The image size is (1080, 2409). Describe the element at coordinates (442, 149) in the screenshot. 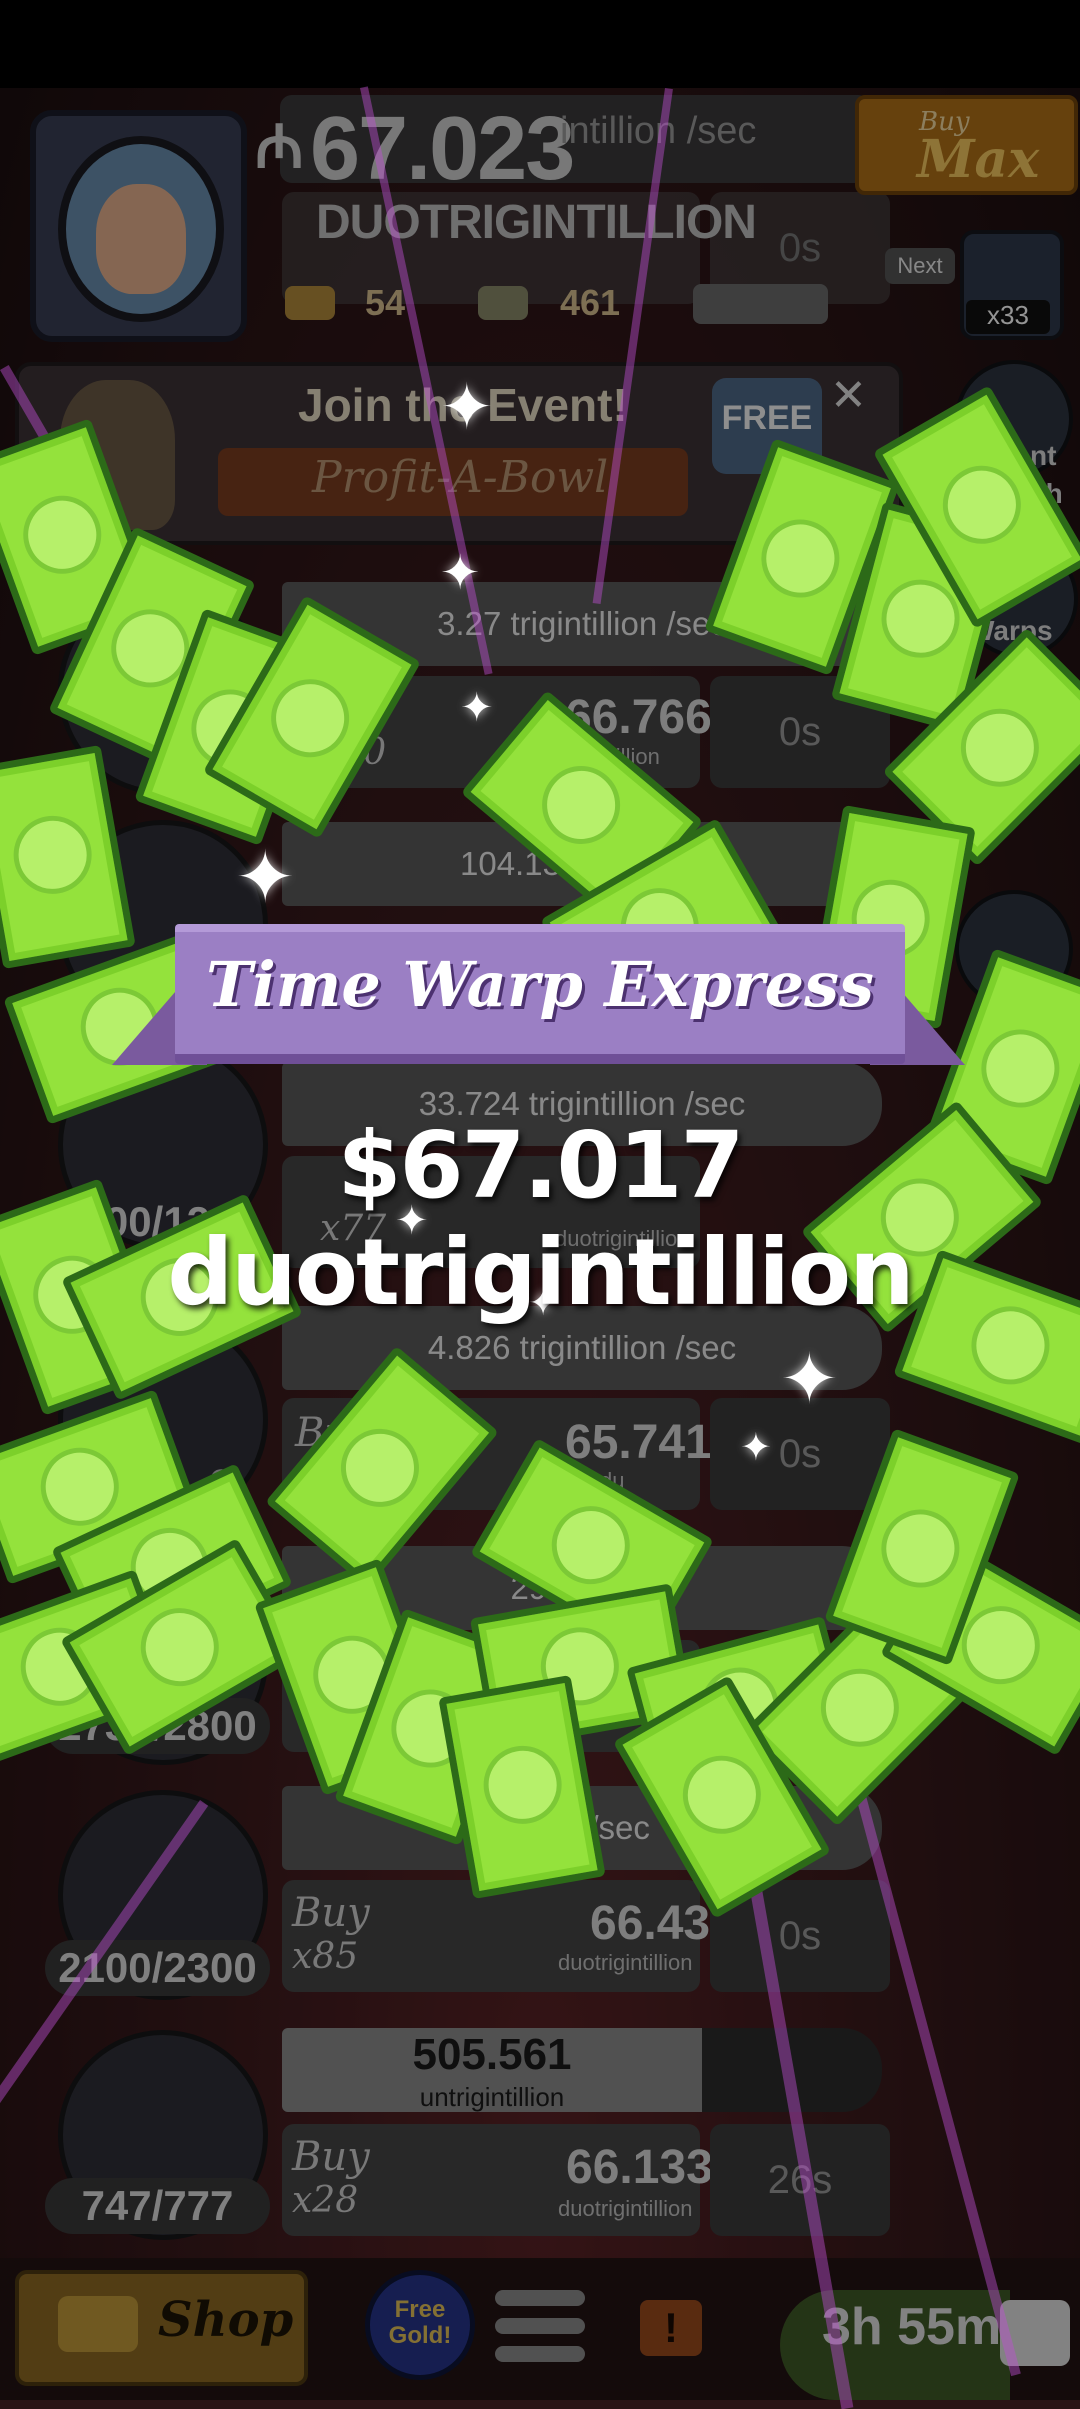

I see `money-amount: 67.023` at that location.